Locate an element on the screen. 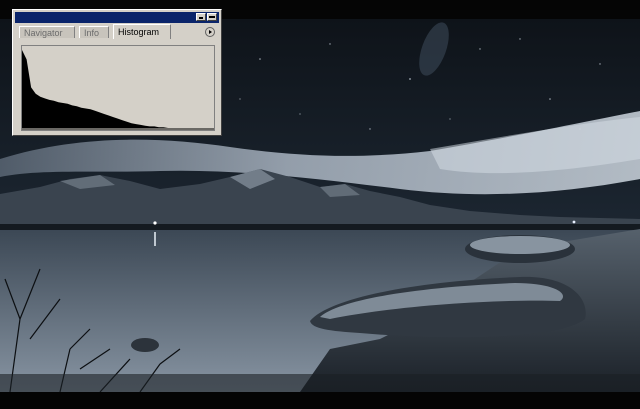 This screenshot has height=409, width=640. histogram-display is located at coordinates (118, 88).